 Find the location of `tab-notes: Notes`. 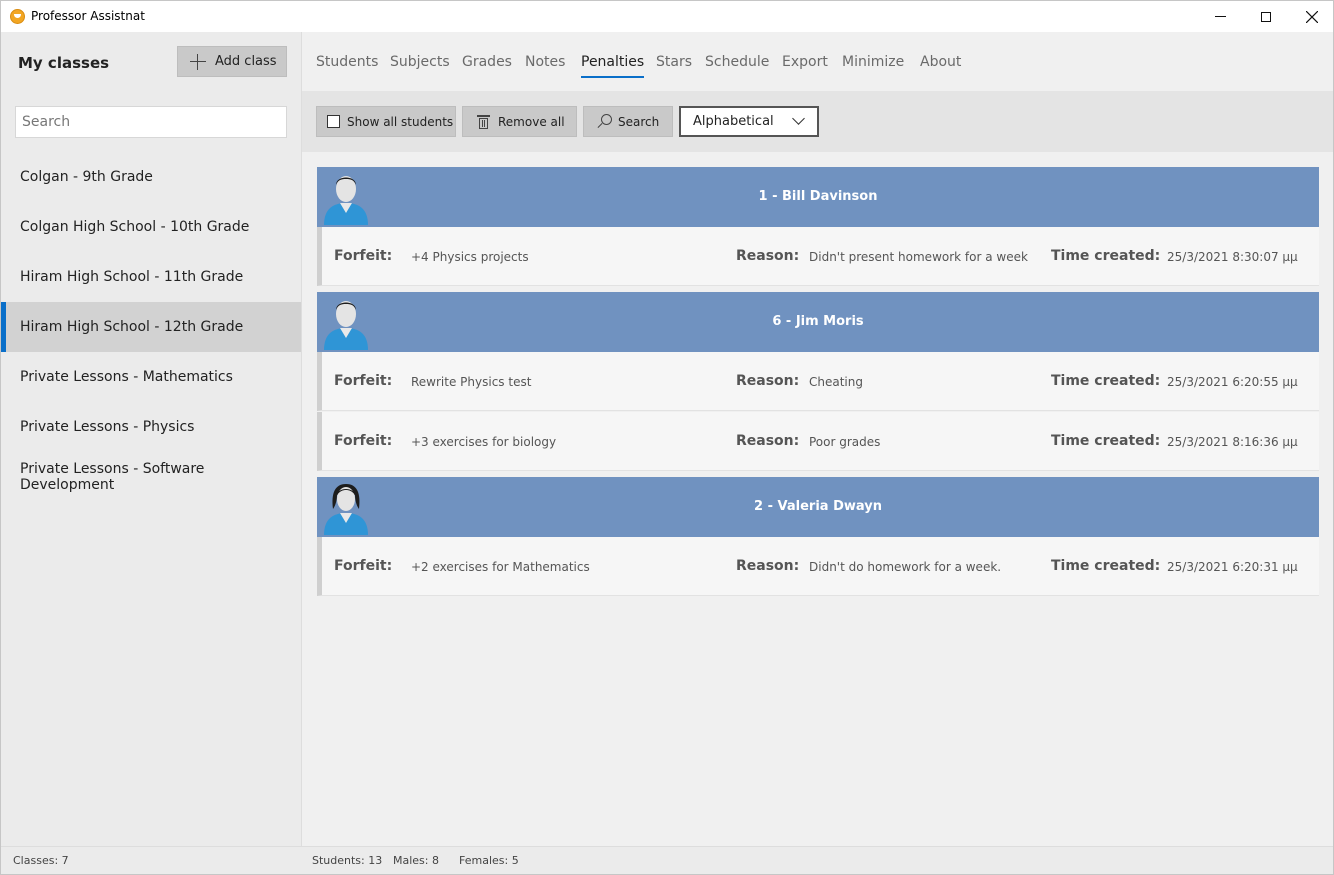

tab-notes: Notes is located at coordinates (545, 66).